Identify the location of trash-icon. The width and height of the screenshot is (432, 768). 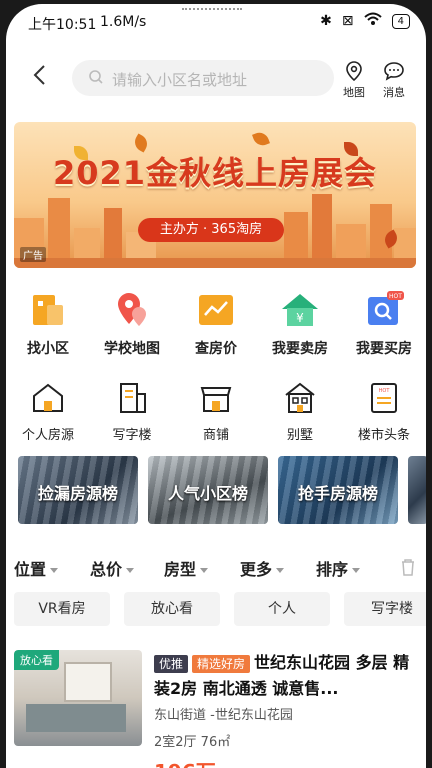
(408, 567).